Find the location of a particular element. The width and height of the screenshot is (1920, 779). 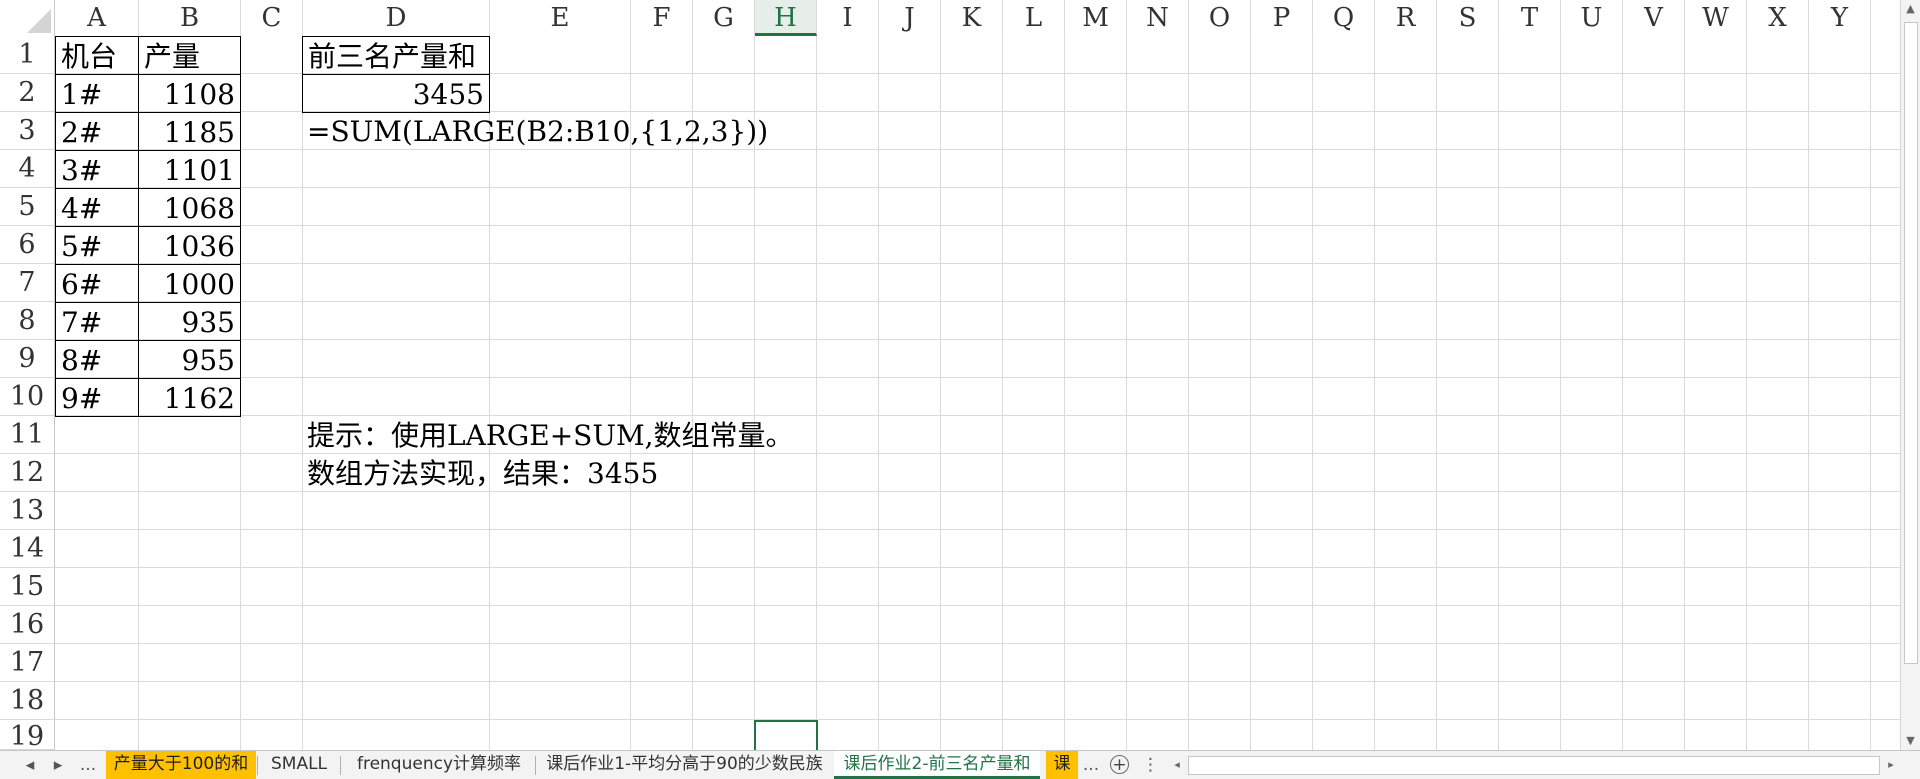

column-header-x: X is located at coordinates (1778, 18).